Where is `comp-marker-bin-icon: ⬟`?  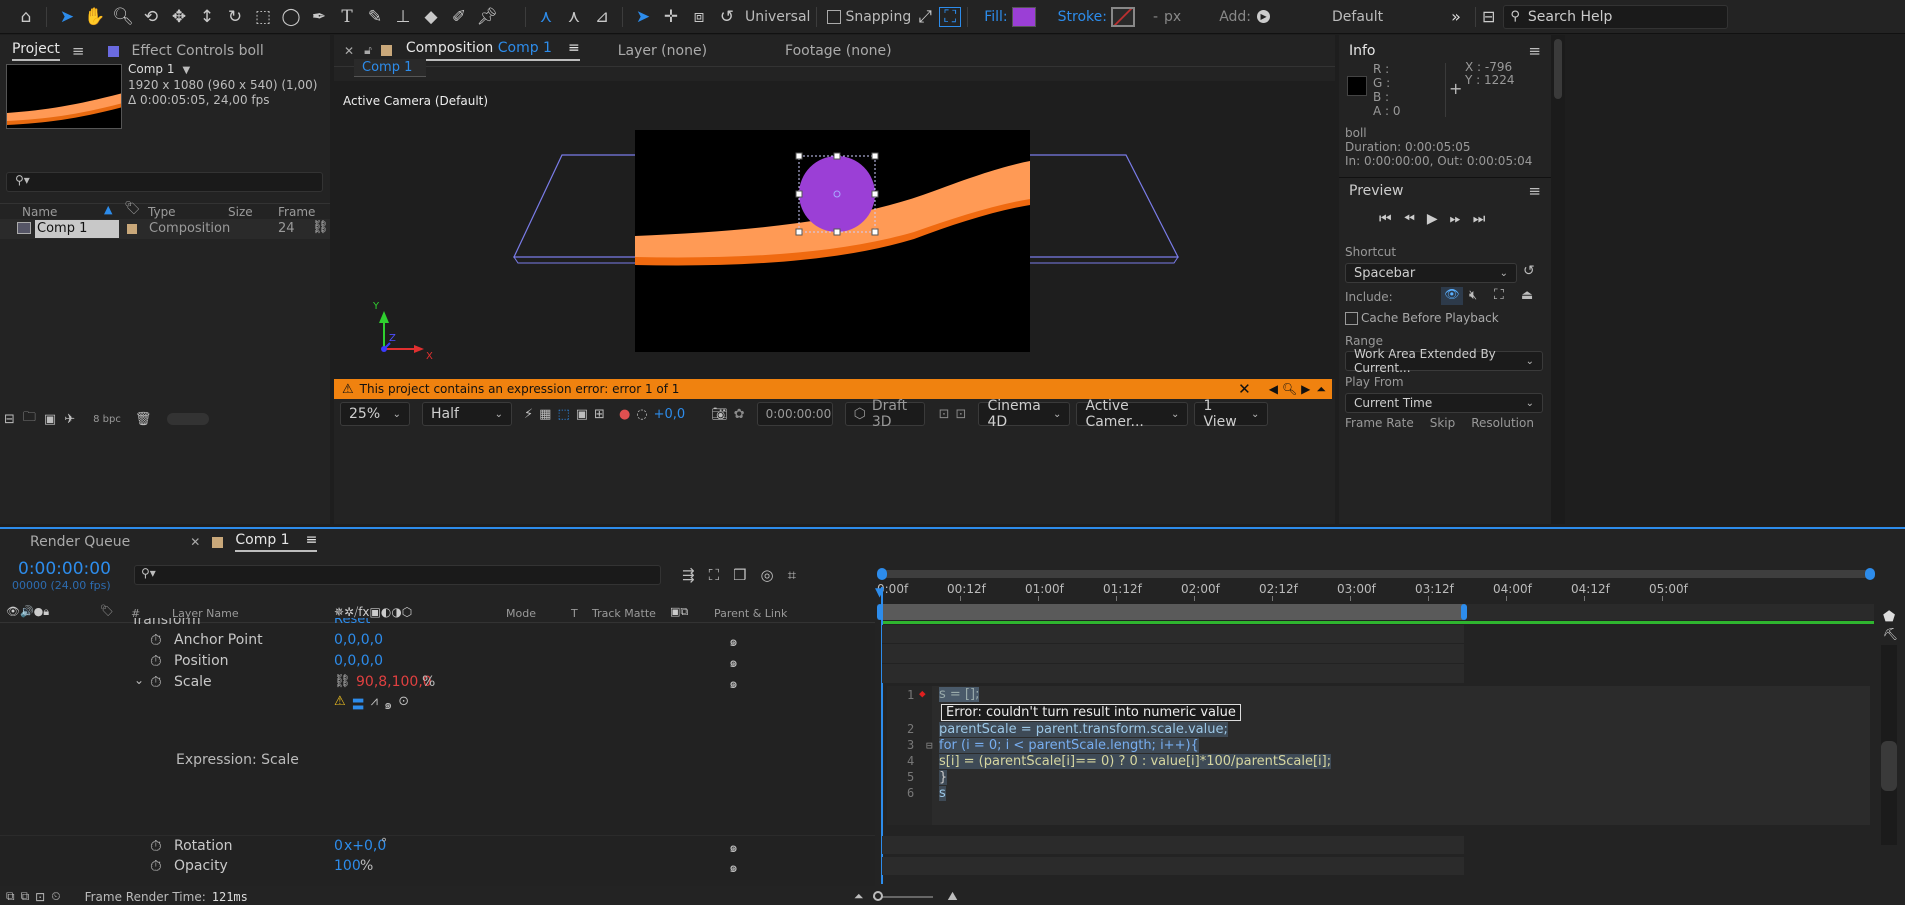
comp-marker-bin-icon: ⬟ is located at coordinates (1889, 617).